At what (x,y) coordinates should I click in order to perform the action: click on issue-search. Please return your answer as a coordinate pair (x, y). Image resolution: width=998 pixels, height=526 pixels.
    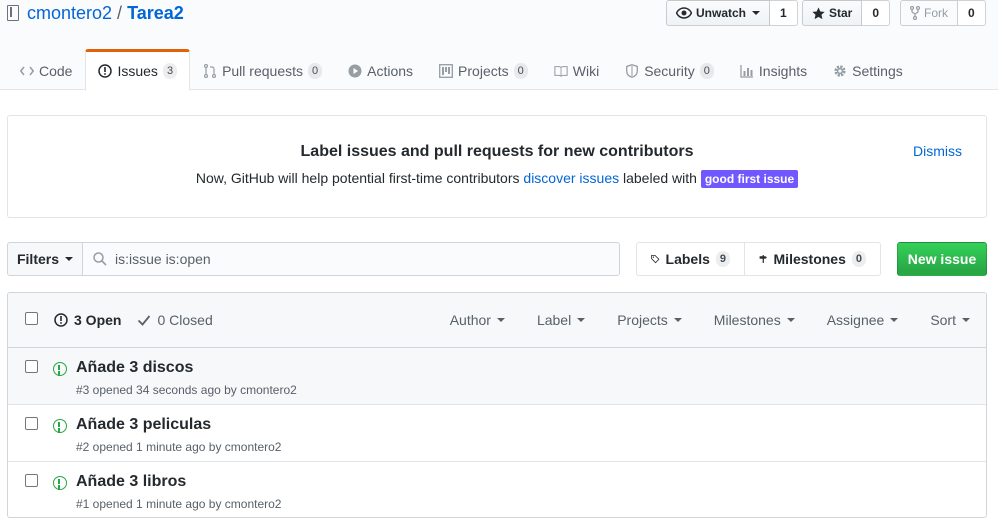
    Looking at the image, I should click on (351, 259).